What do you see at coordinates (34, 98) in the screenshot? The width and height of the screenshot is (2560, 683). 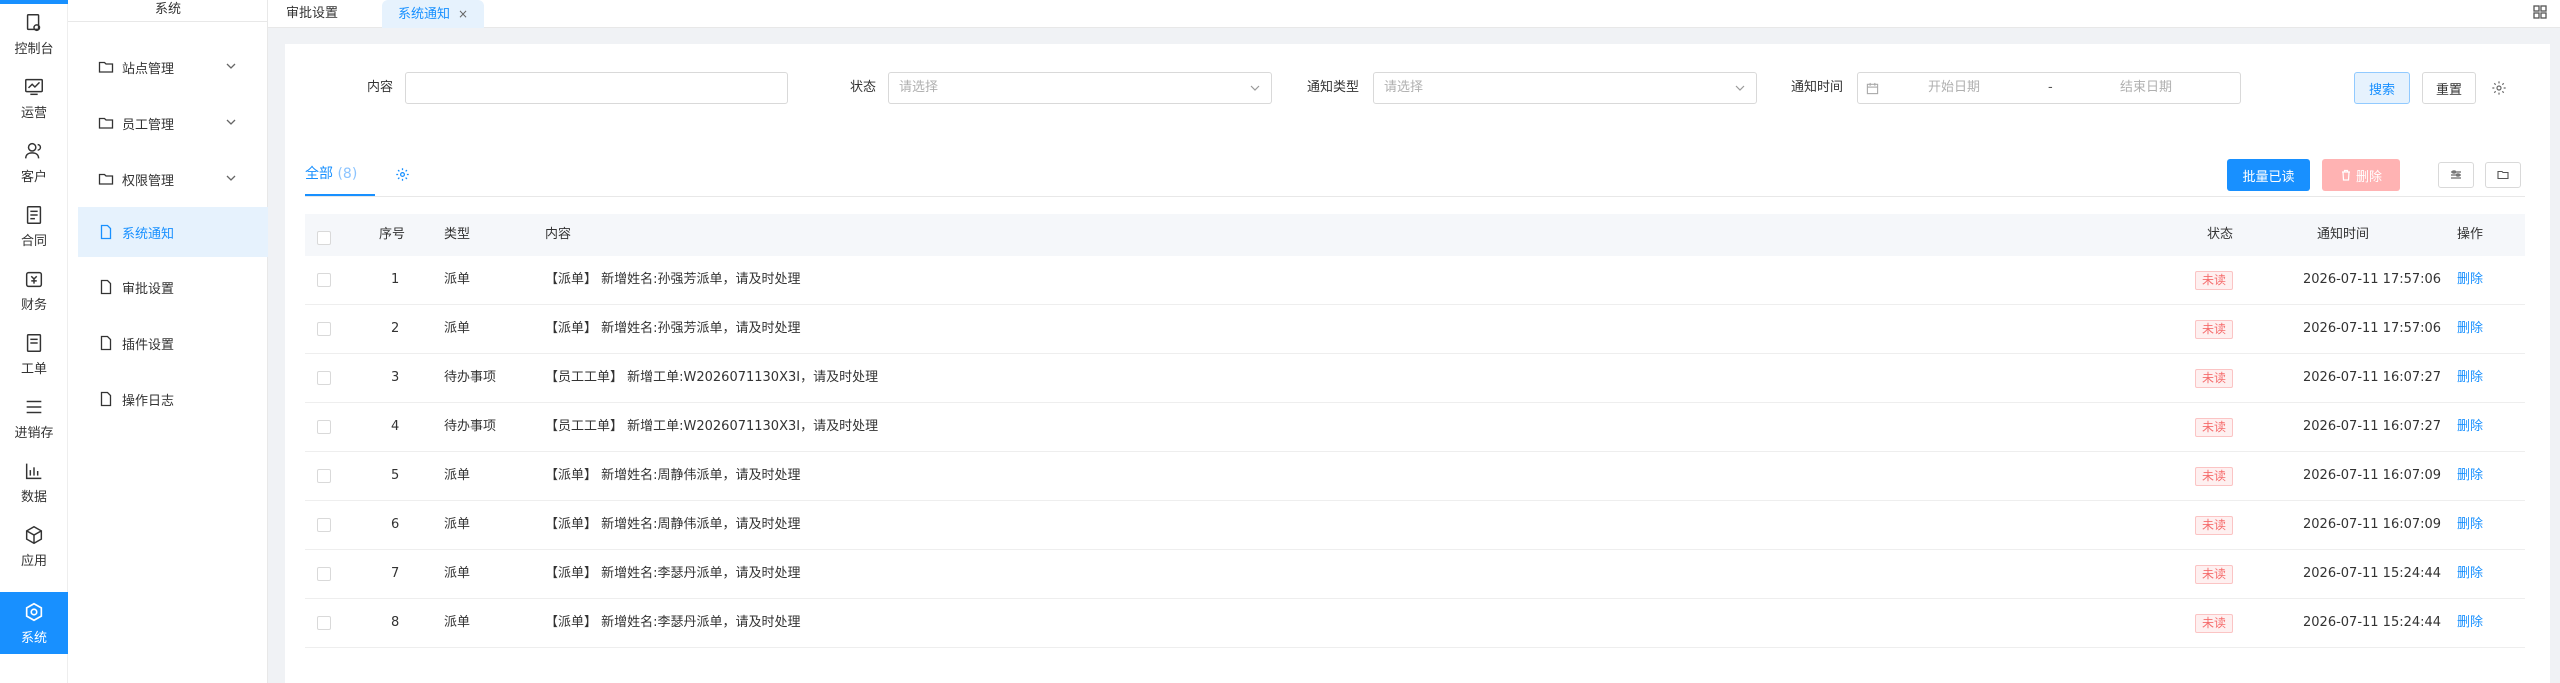 I see `rail-item-operations: 运营` at bounding box center [34, 98].